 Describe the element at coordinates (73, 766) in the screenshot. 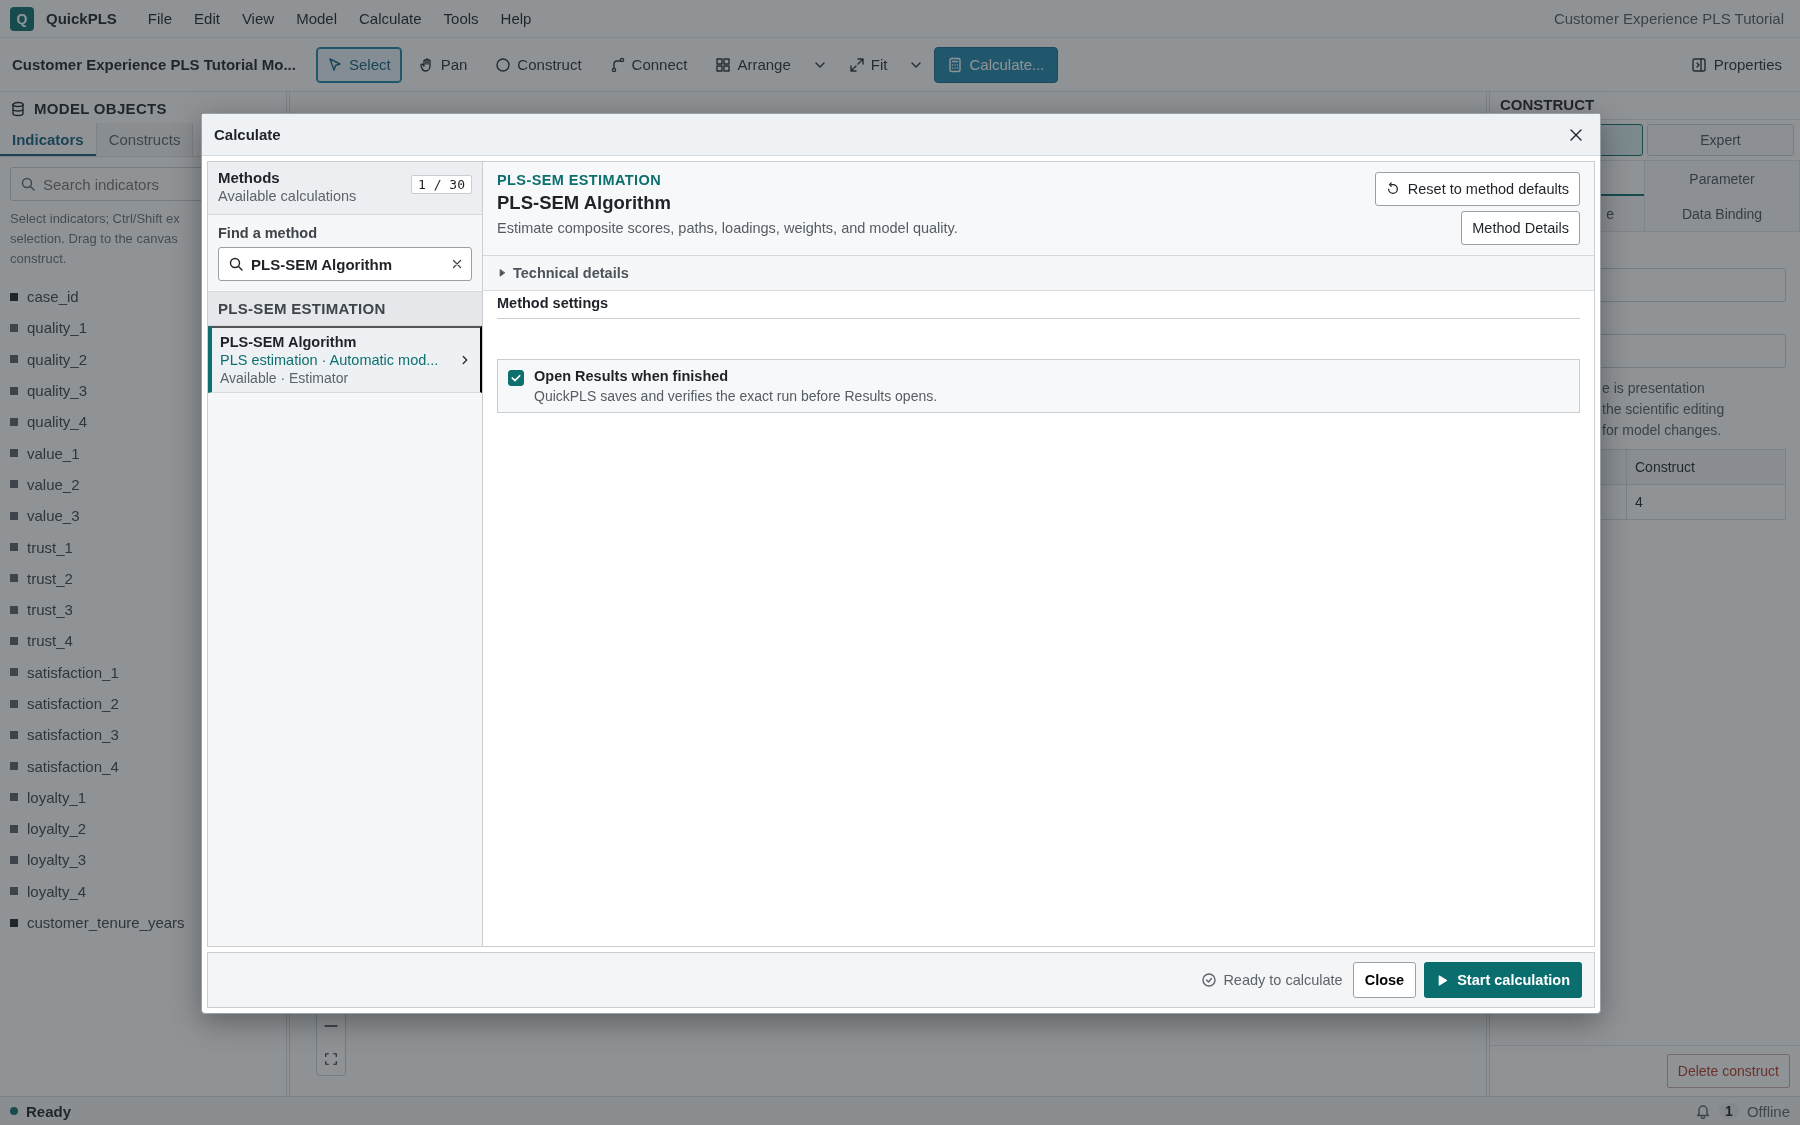

I see `indicator-item: satisfaction_4` at that location.